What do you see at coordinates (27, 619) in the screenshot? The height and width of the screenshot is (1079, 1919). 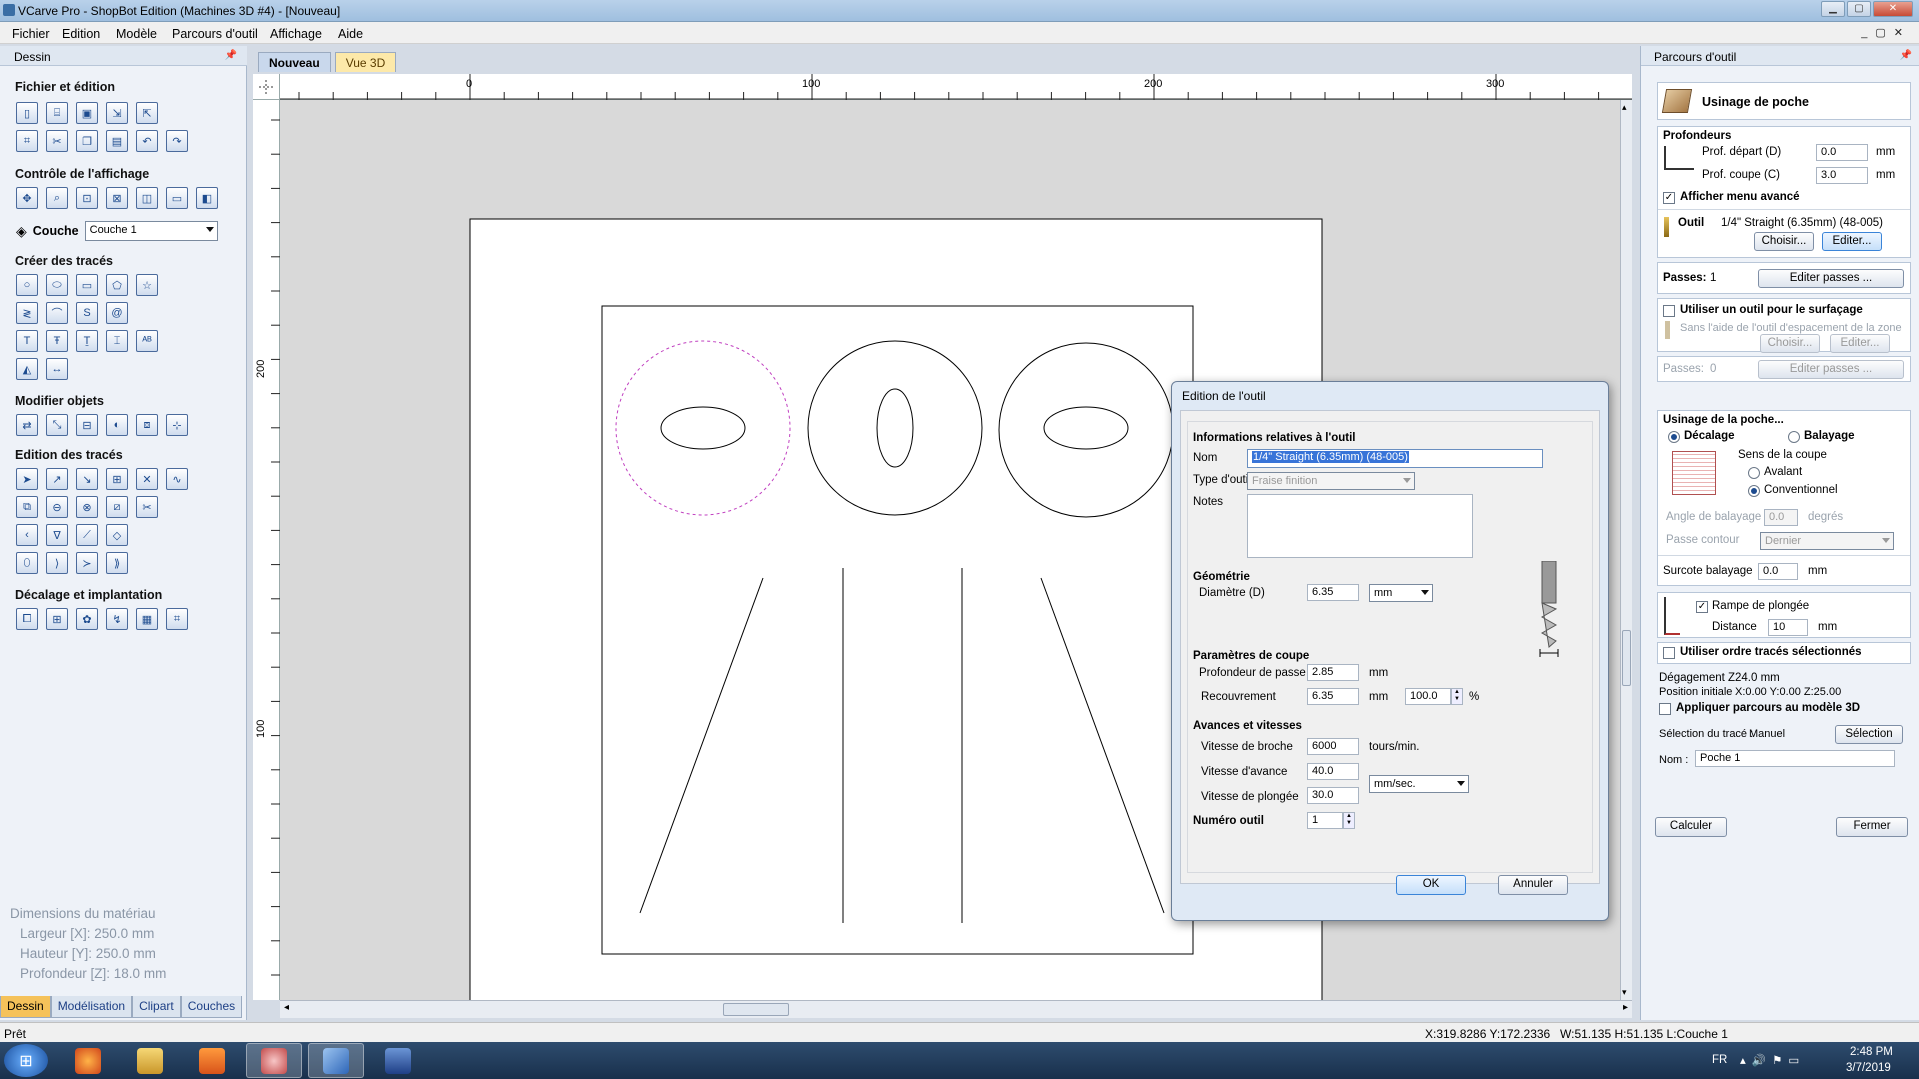 I see `offset-icon: ⧠` at bounding box center [27, 619].